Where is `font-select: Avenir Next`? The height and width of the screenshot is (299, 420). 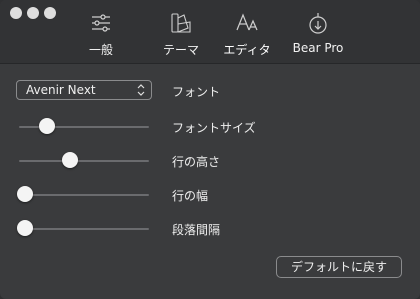 font-select: Avenir Next is located at coordinates (84, 90).